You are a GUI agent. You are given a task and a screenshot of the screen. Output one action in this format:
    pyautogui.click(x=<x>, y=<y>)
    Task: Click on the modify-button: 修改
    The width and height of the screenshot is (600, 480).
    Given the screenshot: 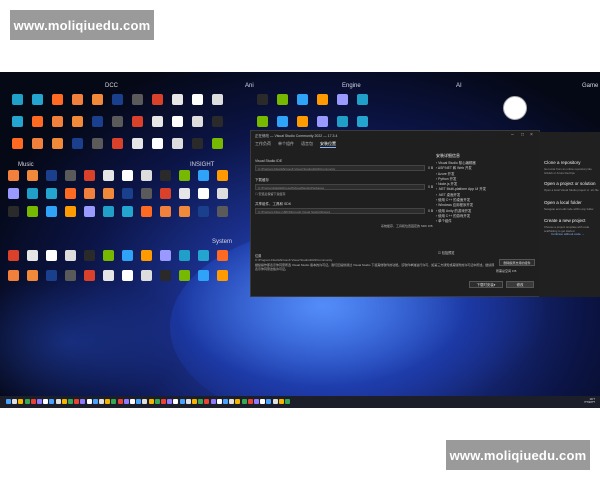 What is the action you would take?
    pyautogui.click(x=520, y=284)
    